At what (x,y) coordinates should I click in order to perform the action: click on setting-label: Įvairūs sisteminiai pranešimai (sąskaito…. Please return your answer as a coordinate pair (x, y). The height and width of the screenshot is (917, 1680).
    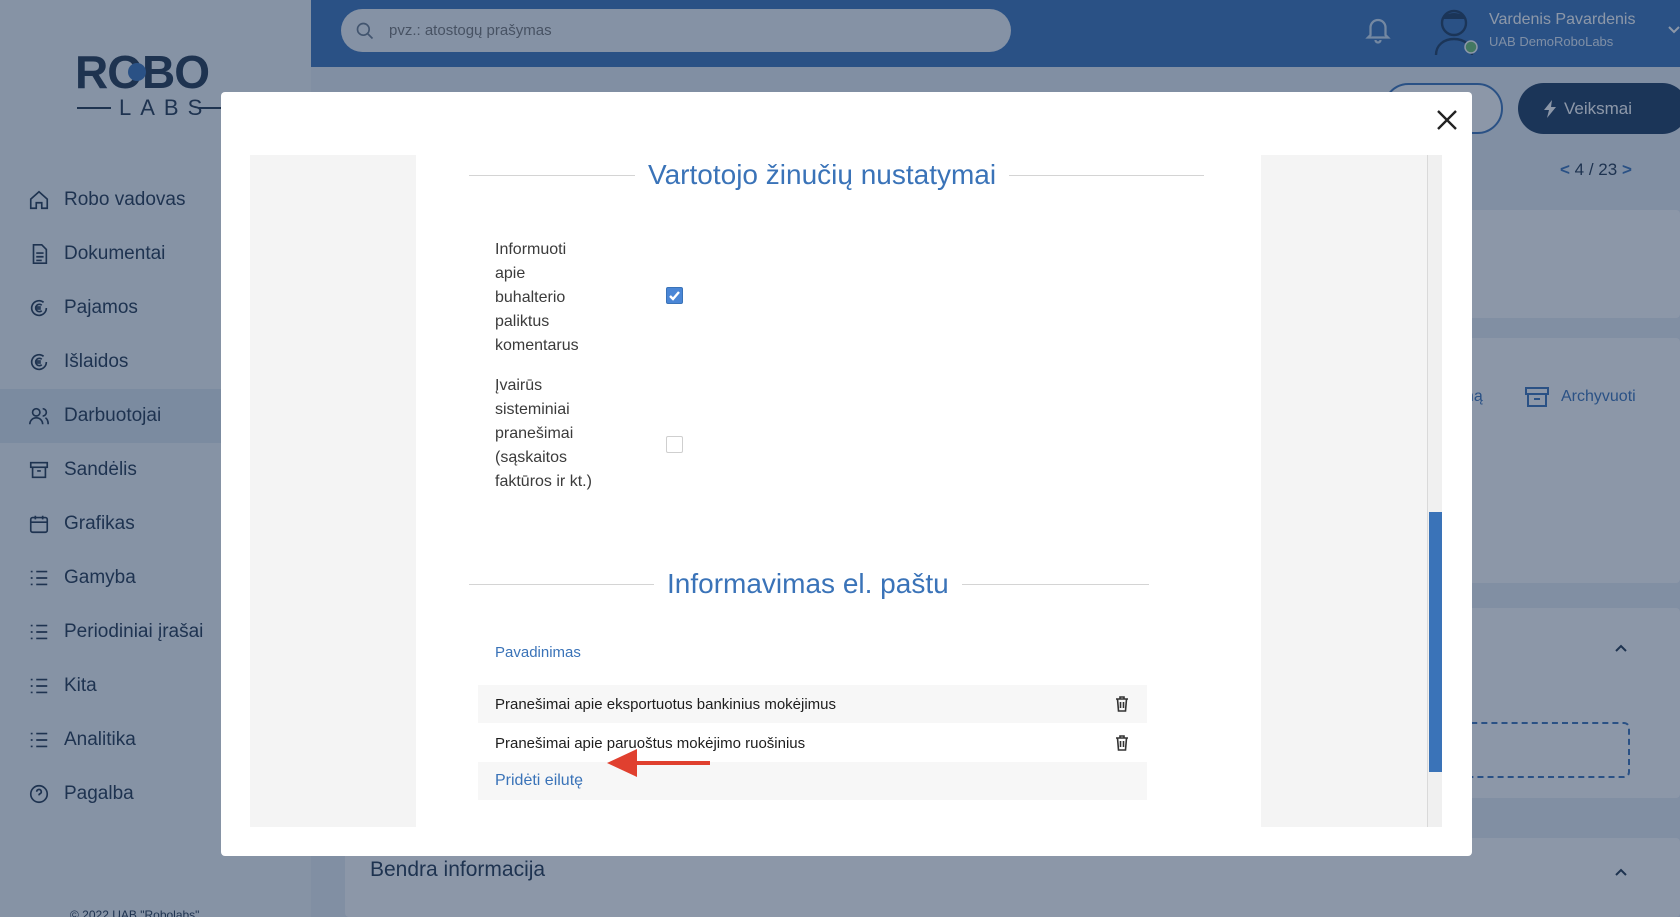
    Looking at the image, I should click on (543, 433).